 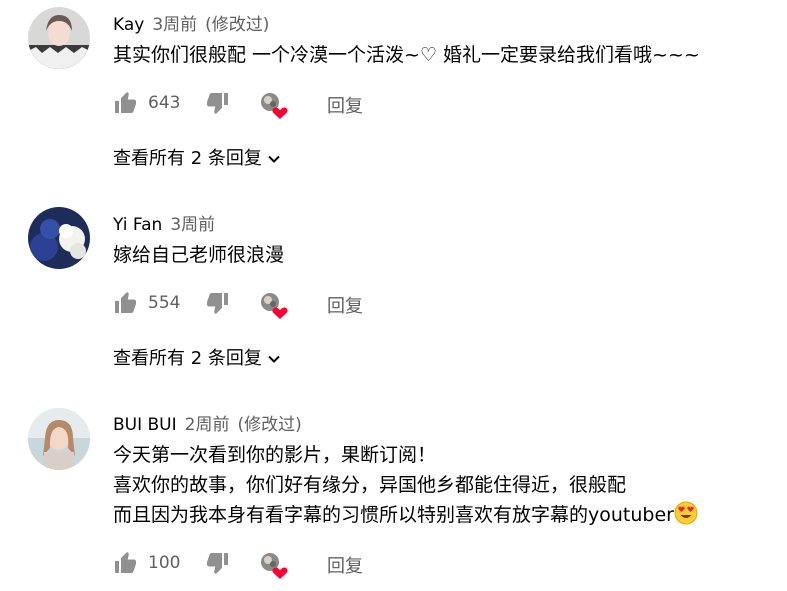 I want to click on comment-actions: 100 回复, so click(x=363, y=565).